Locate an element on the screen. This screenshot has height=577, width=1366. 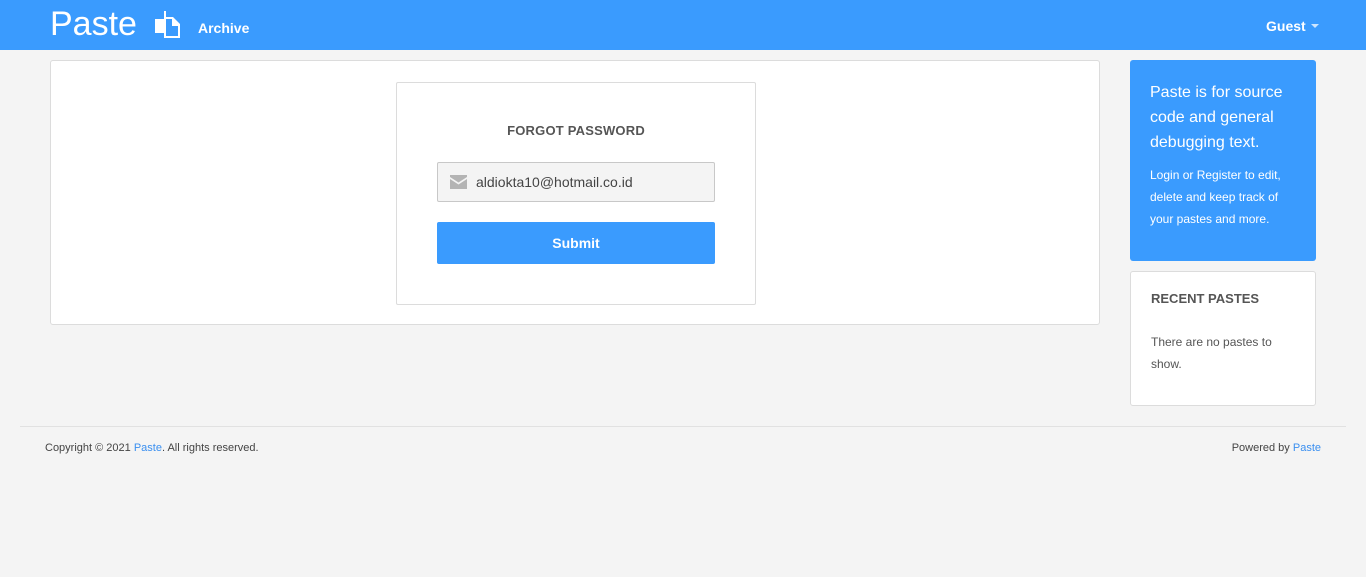
submit-button: Submit is located at coordinates (576, 243).